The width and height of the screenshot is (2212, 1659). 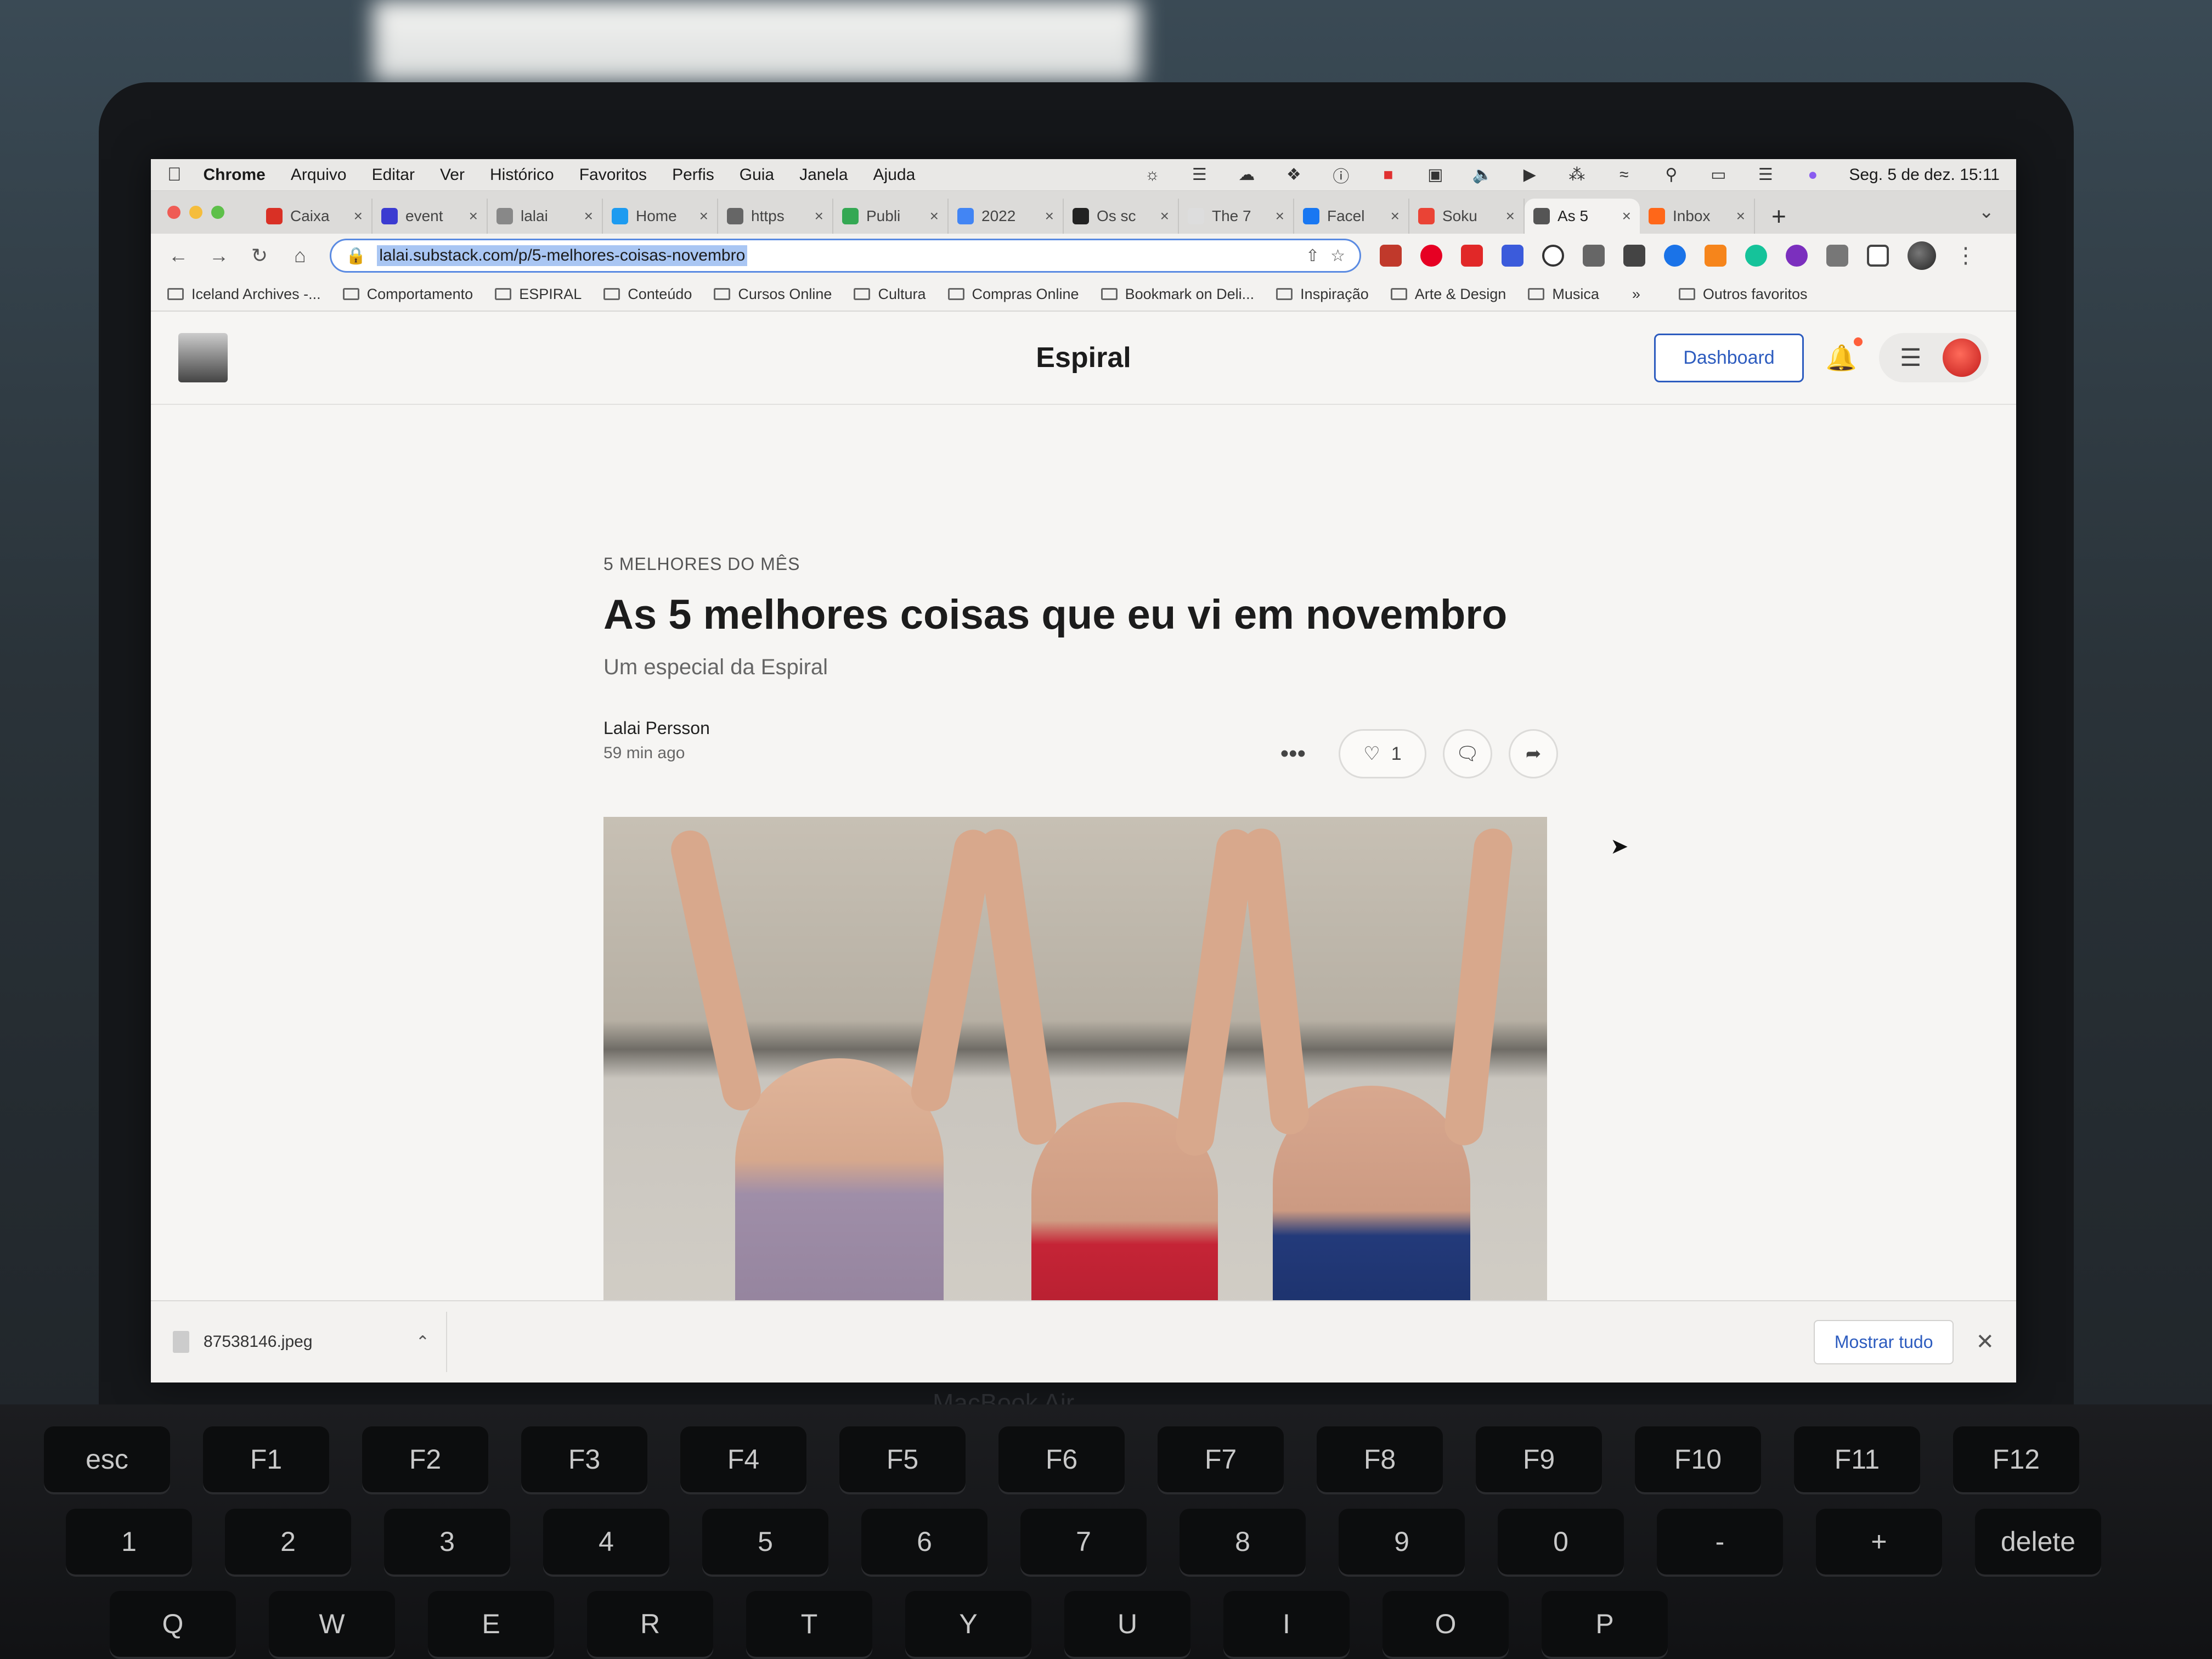 What do you see at coordinates (895, 175) in the screenshot?
I see `menu-ajuda: Ajuda` at bounding box center [895, 175].